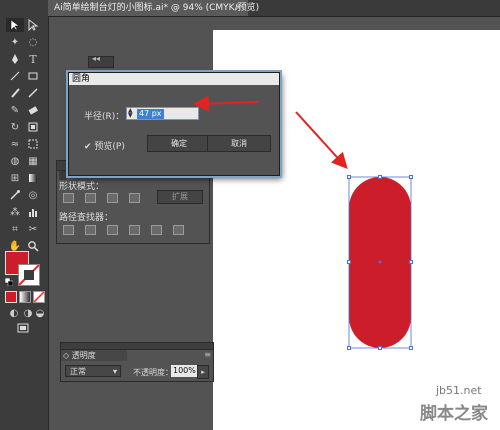 Image resolution: width=500 pixels, height=430 pixels. I want to click on opacity-dropdown-icon: ▸, so click(203, 372).